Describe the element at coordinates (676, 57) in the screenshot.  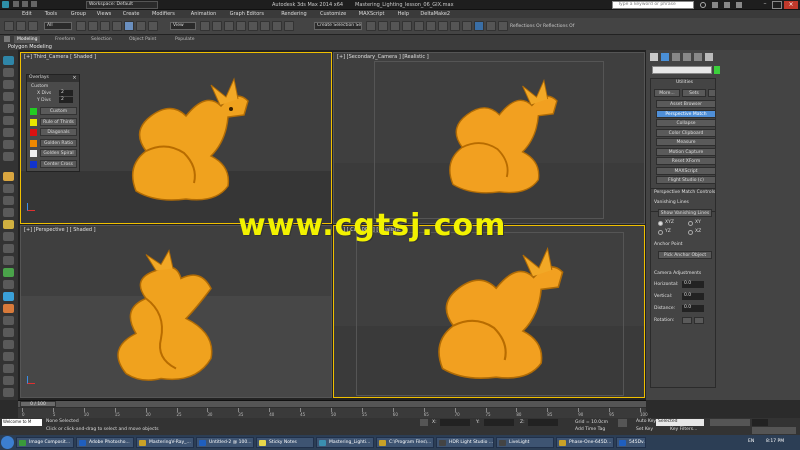
I see `hierarchy-tab-icon` at that location.